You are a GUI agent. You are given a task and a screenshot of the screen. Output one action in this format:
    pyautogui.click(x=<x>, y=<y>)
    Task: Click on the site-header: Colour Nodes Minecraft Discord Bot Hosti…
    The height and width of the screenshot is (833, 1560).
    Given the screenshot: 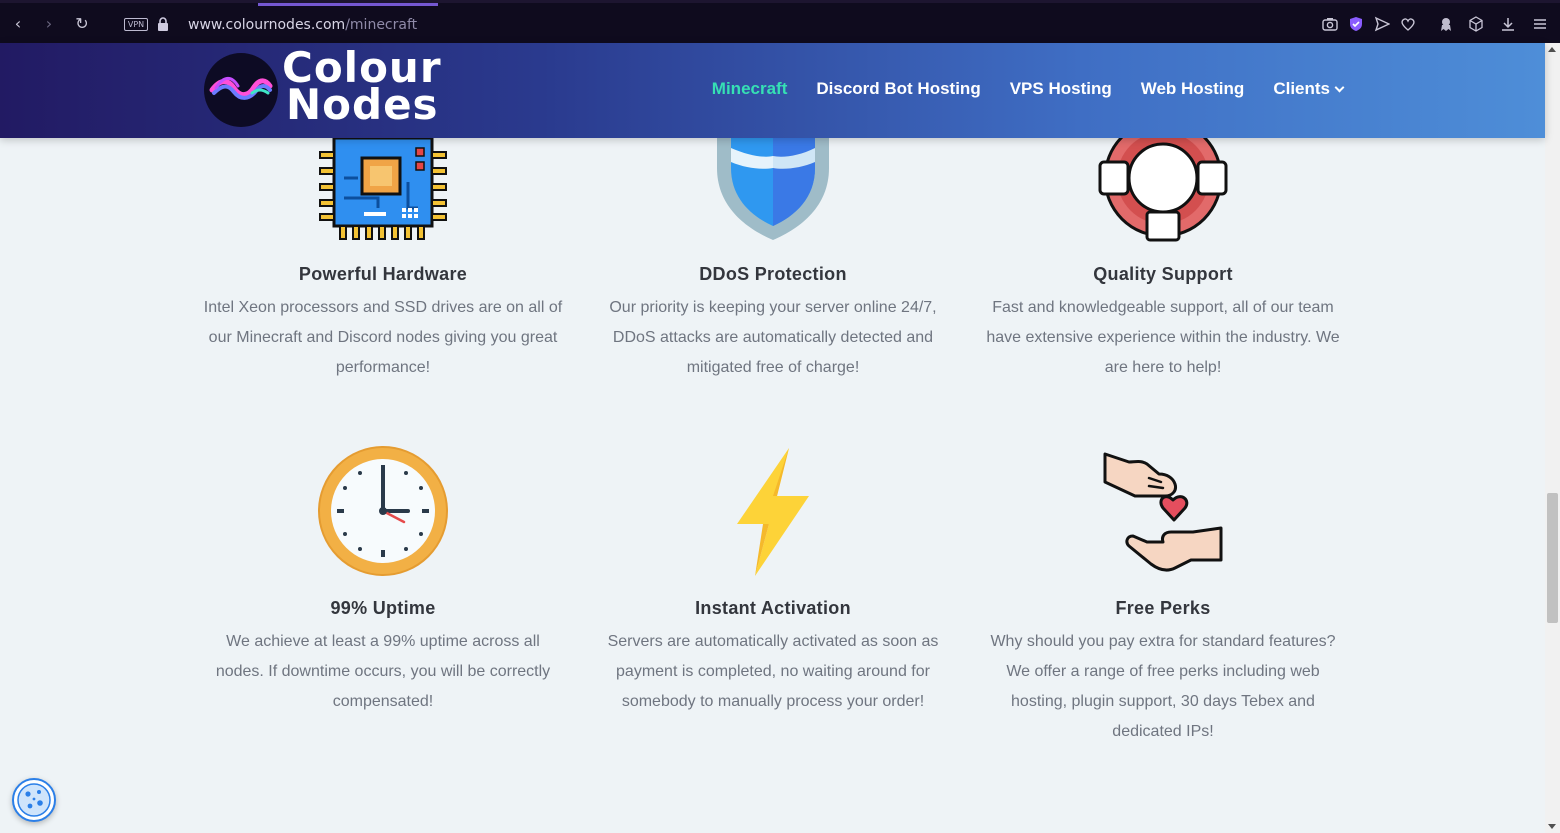 What is the action you would take?
    pyautogui.click(x=772, y=90)
    